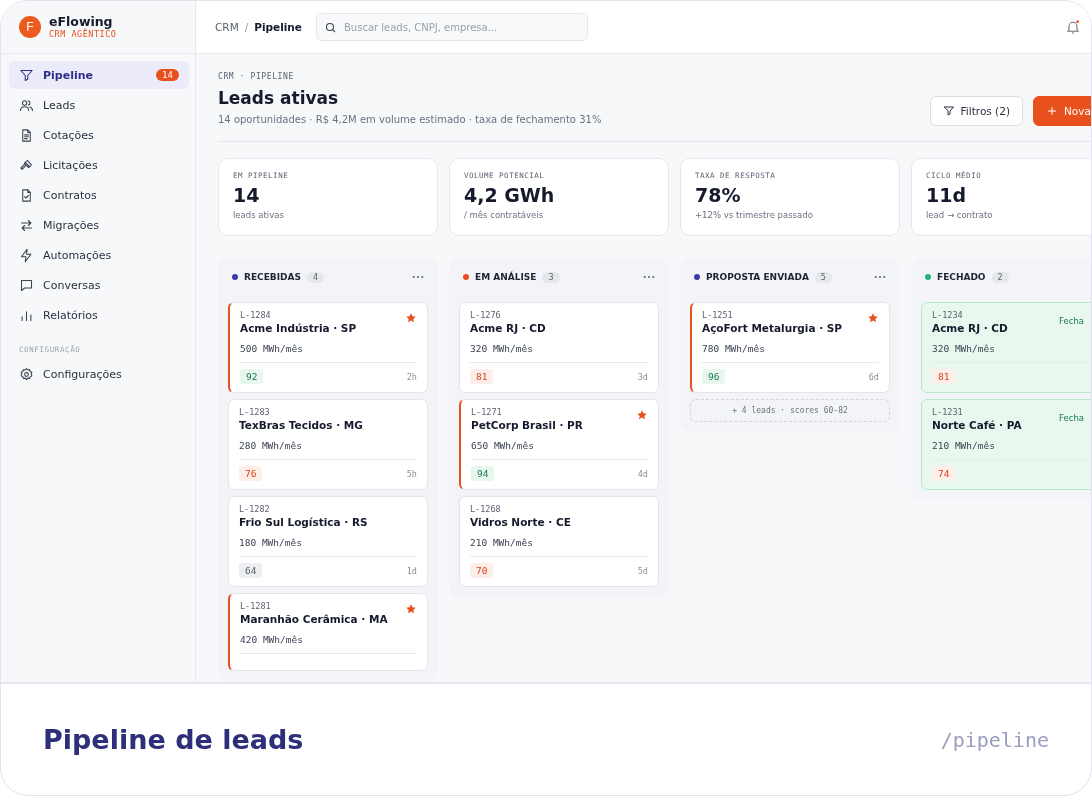  Describe the element at coordinates (718, 195) in the screenshot. I see `stat-value: 78%` at that location.